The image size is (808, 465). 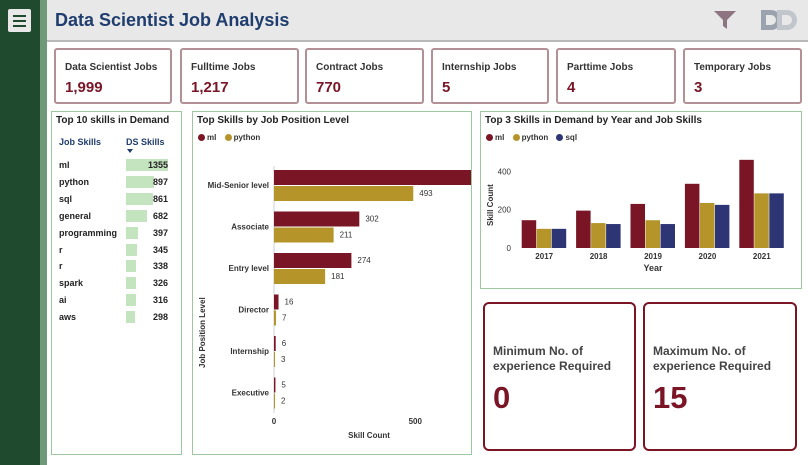 I want to click on table-row: r 338, so click(x=116, y=266).